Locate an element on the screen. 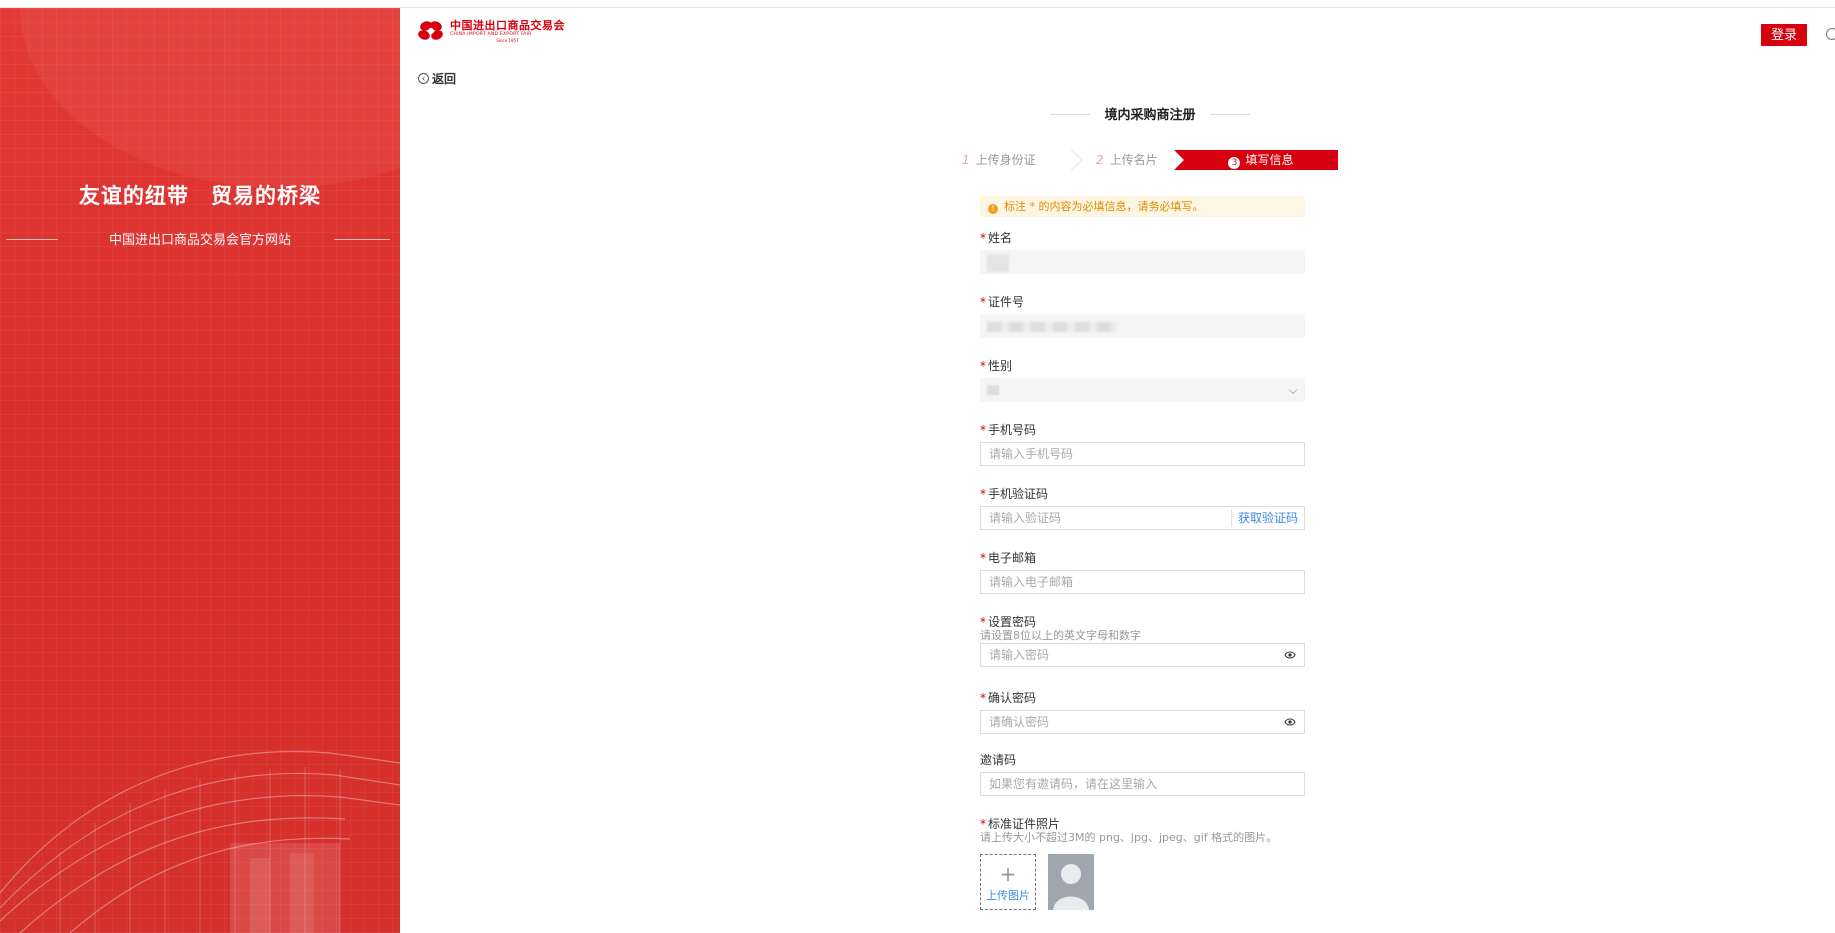 This screenshot has height=933, width=1835. progress-steps: 1 上传身份证 2 上传名片 3 填写信息 is located at coordinates (1143, 160).